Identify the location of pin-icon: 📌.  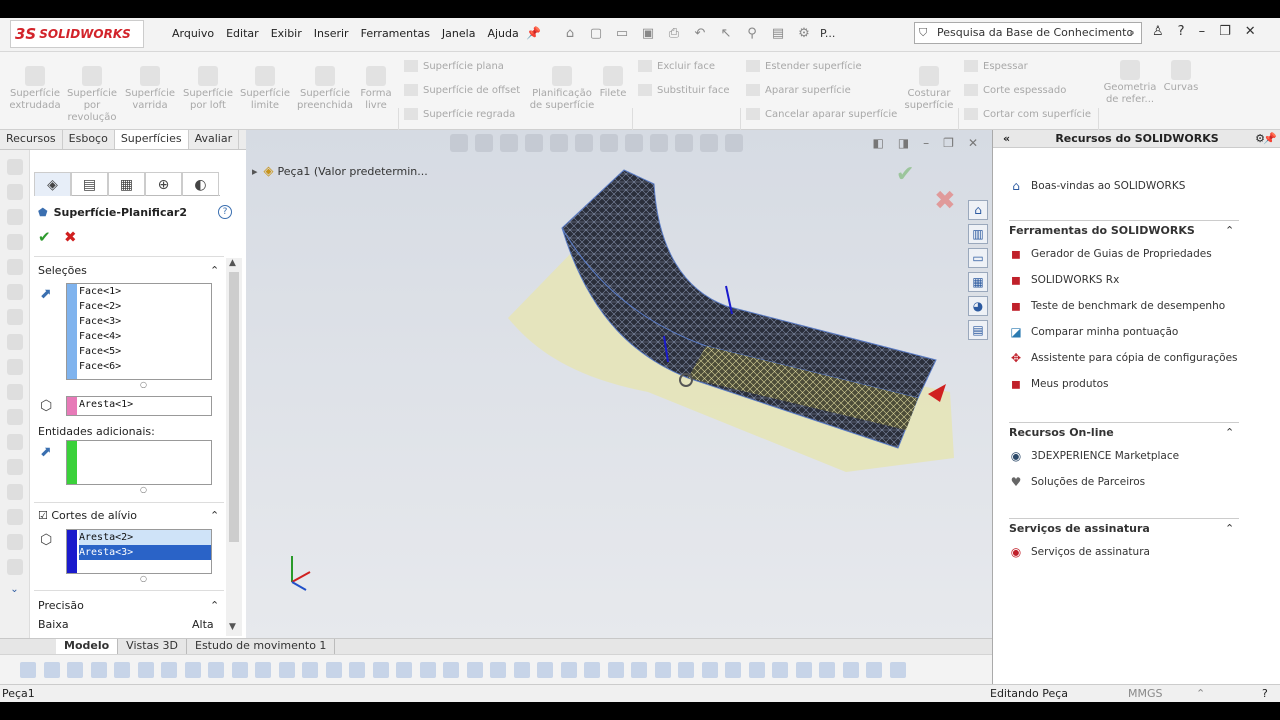
(533, 33).